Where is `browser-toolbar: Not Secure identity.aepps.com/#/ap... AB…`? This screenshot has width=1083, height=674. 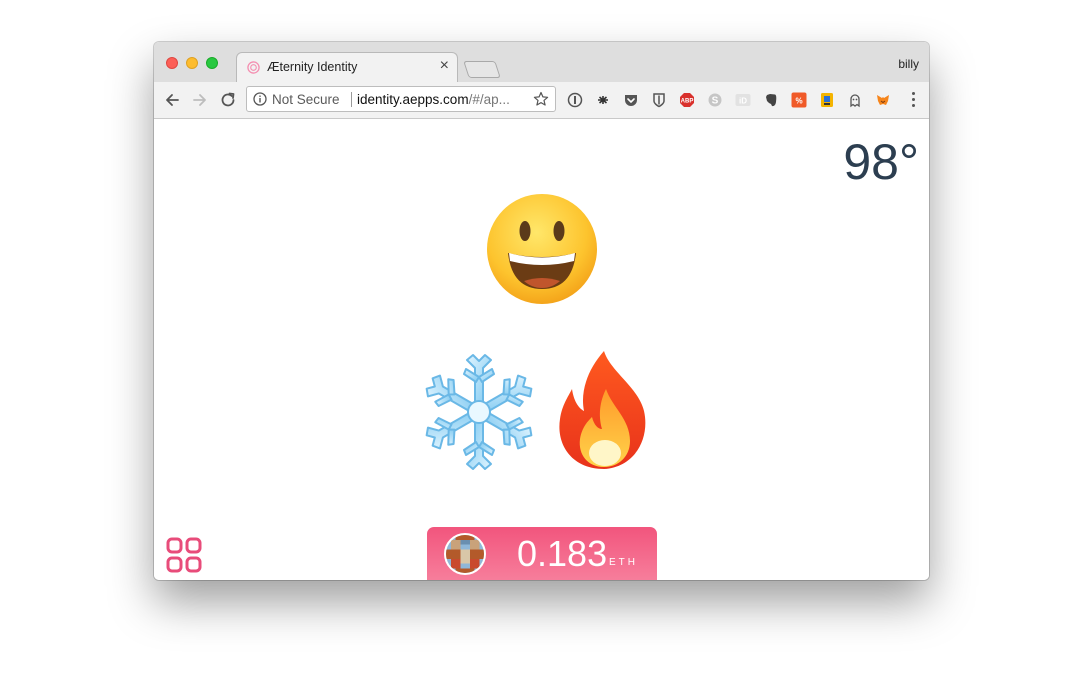 browser-toolbar: Not Secure identity.aepps.com/#/ap... AB… is located at coordinates (541, 100).